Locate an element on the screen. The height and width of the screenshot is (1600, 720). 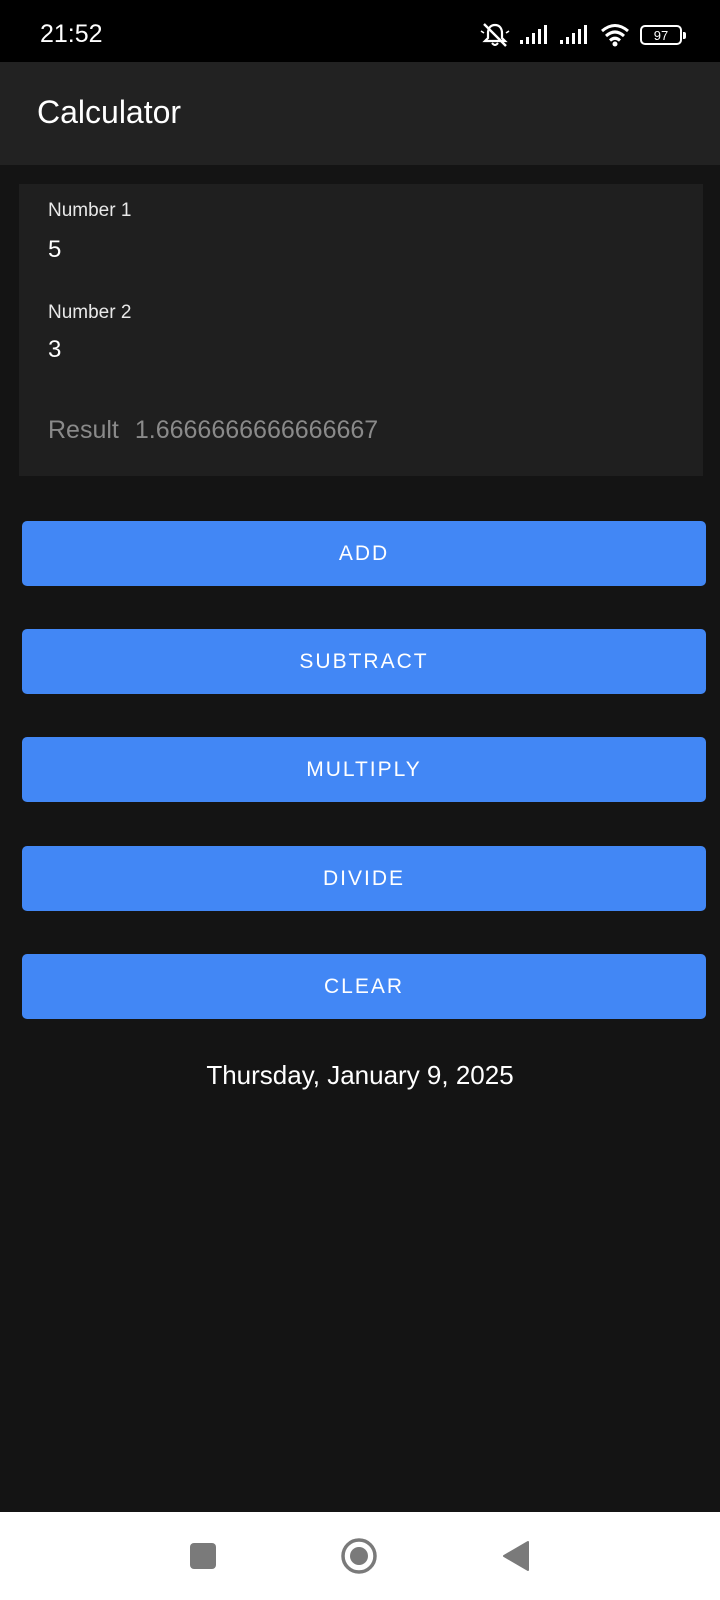
number2-field: 3 is located at coordinates (54, 350).